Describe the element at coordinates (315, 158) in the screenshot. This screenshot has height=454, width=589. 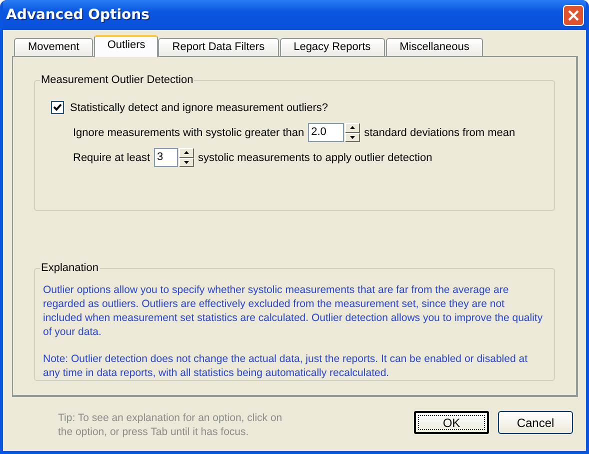
I see `option-label: systolic measurements to apply outlier detection` at that location.